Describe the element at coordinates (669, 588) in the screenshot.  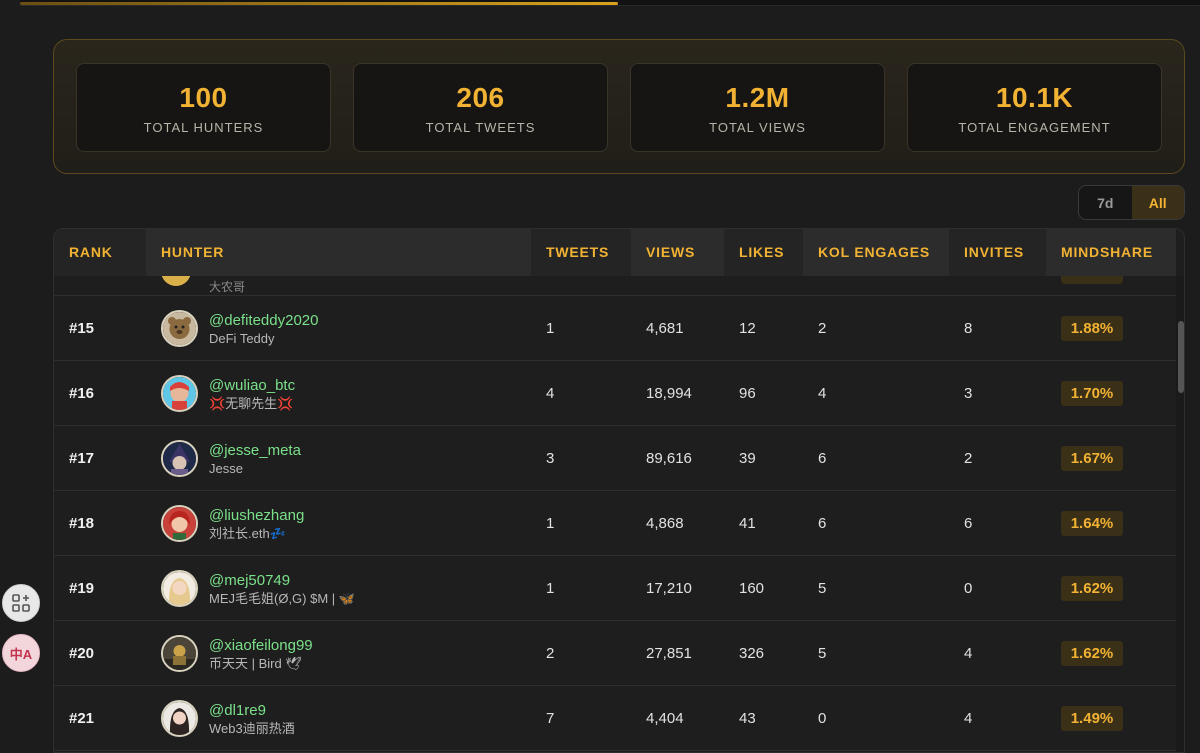
I see `views-cell: 17,210` at that location.